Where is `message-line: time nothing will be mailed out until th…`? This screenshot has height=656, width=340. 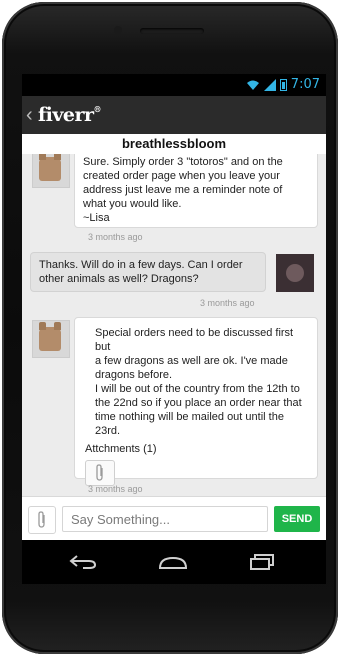 message-line: time nothing will be mailed out until th… is located at coordinates (189, 417).